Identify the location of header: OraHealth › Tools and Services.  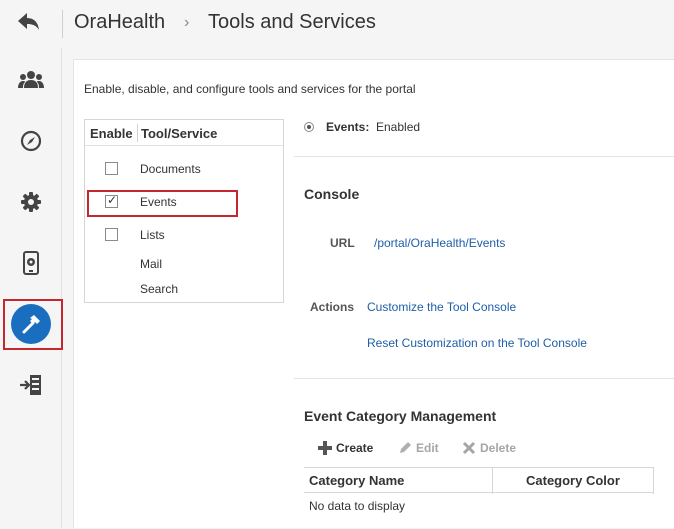
(337, 24).